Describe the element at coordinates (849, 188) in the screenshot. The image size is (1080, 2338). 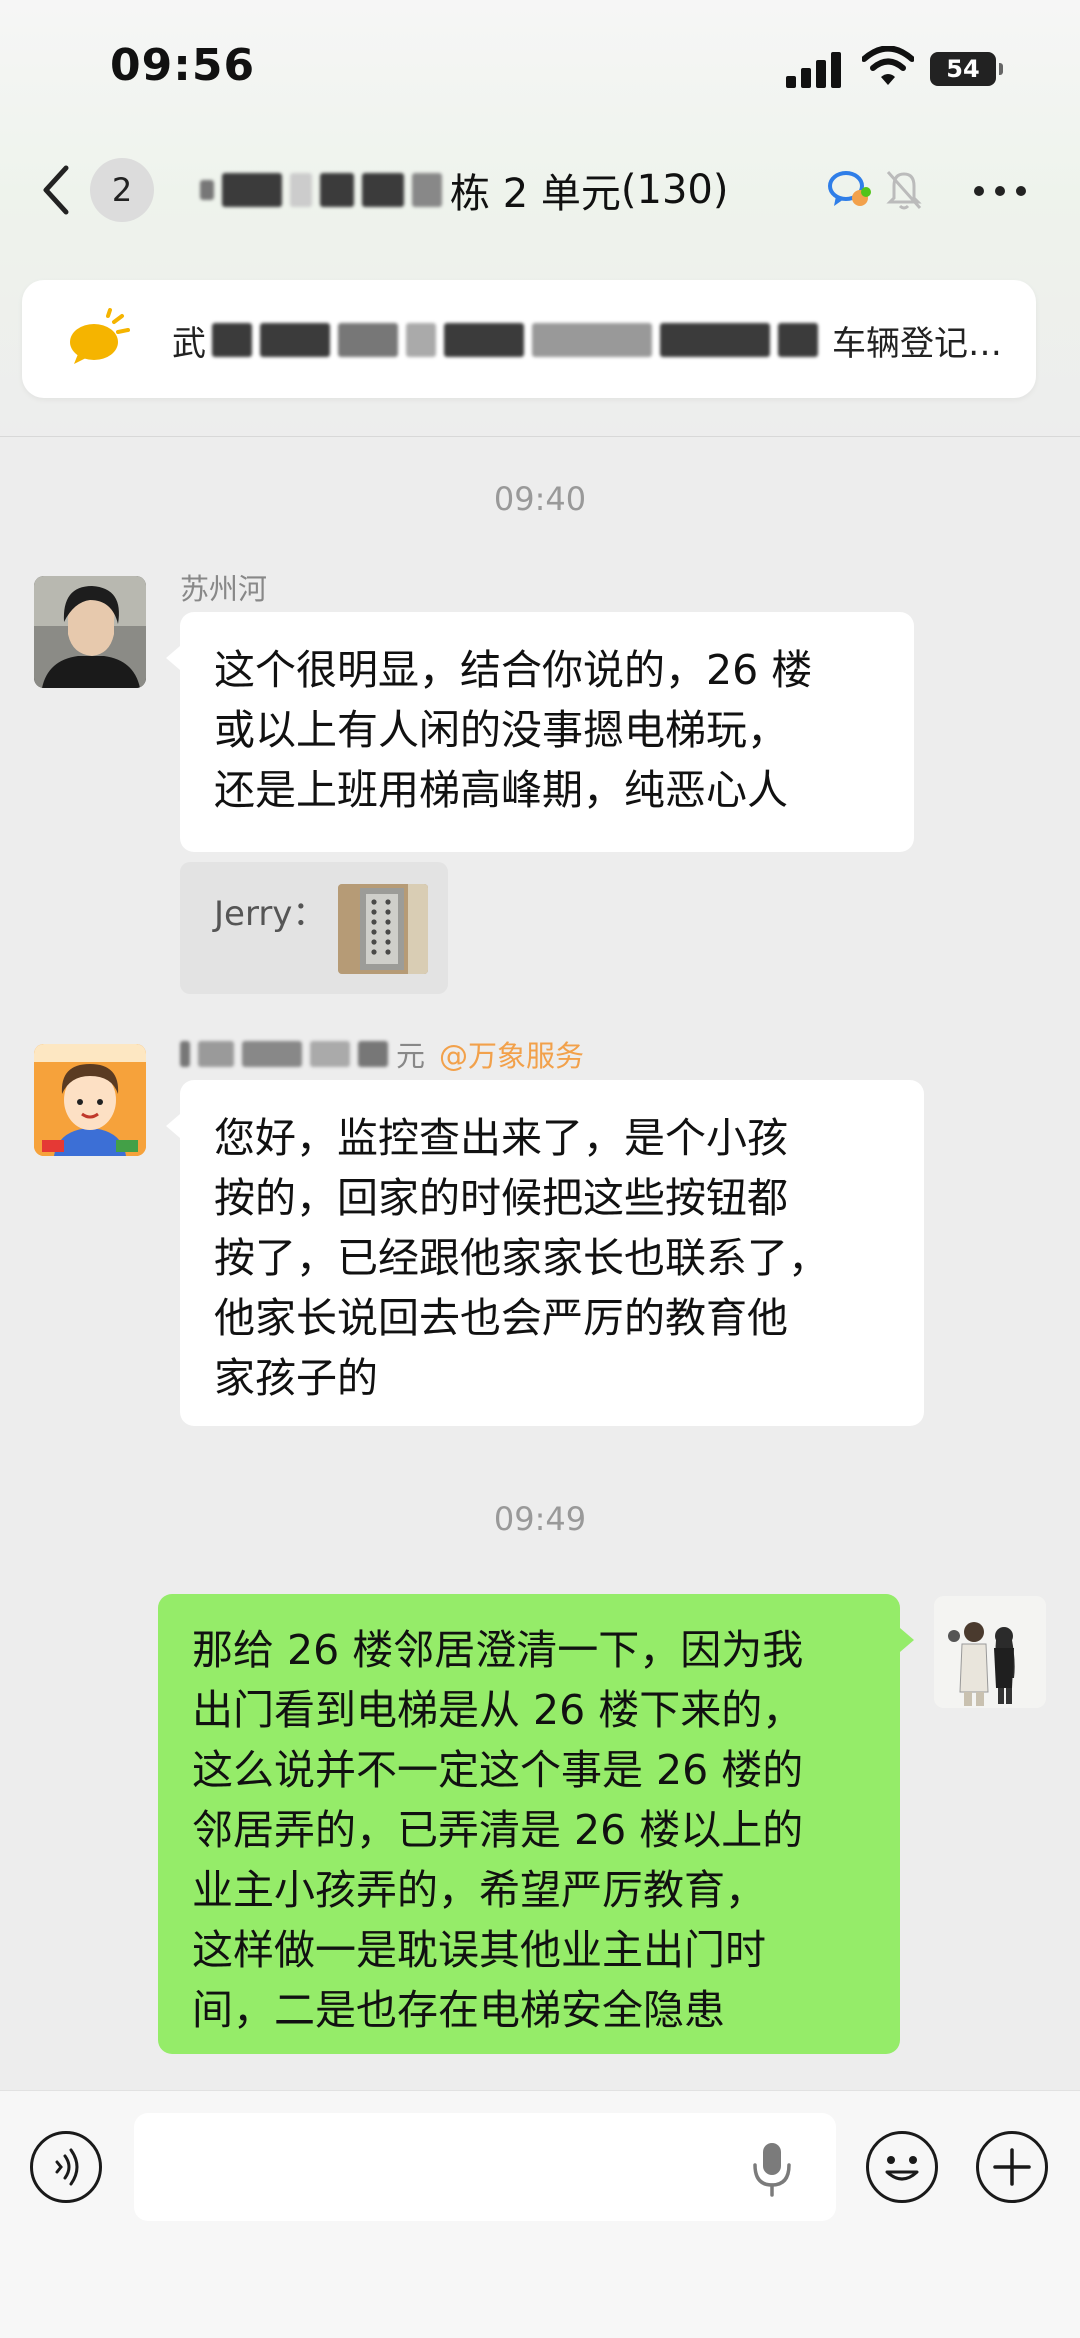
I see `group-chat-icon` at that location.